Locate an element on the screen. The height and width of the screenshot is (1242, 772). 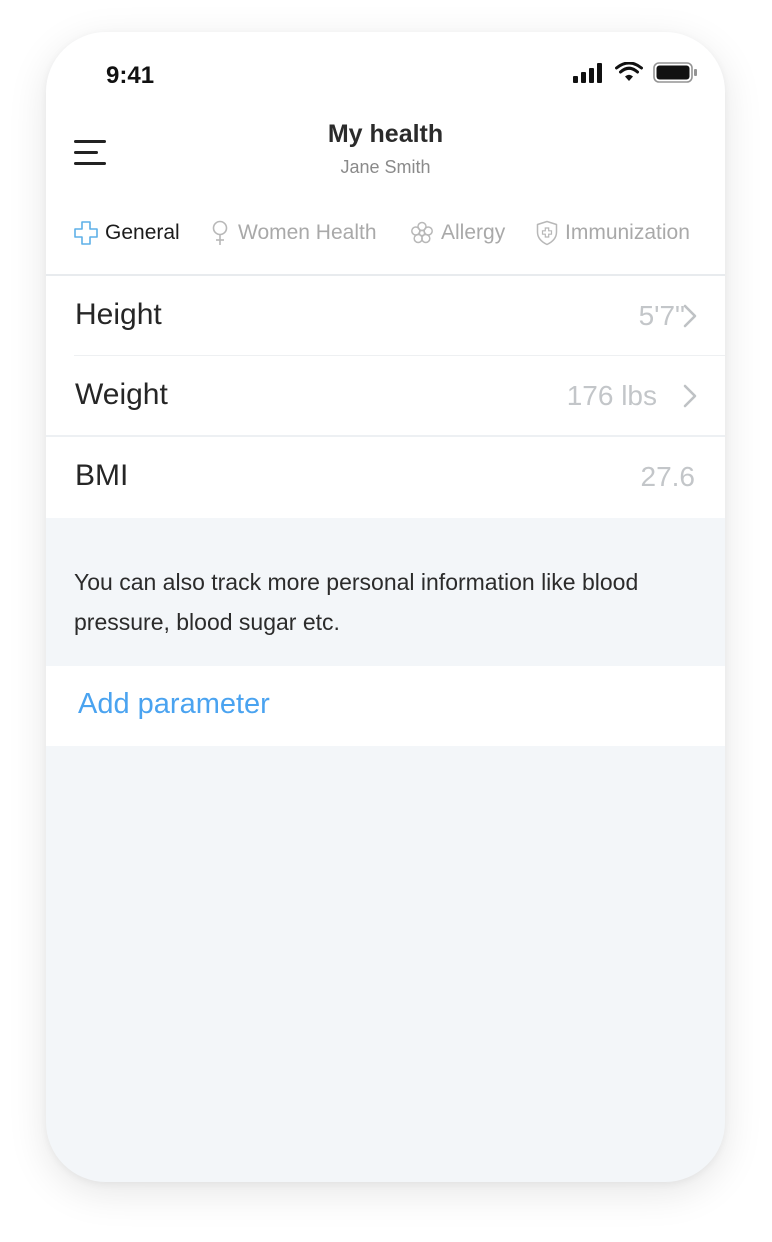
tab-immunization-label: Immunization is located at coordinates (627, 232).